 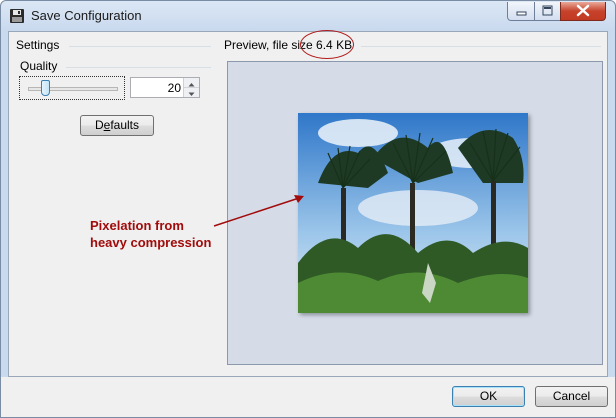 I want to click on close-icon, so click(x=583, y=10).